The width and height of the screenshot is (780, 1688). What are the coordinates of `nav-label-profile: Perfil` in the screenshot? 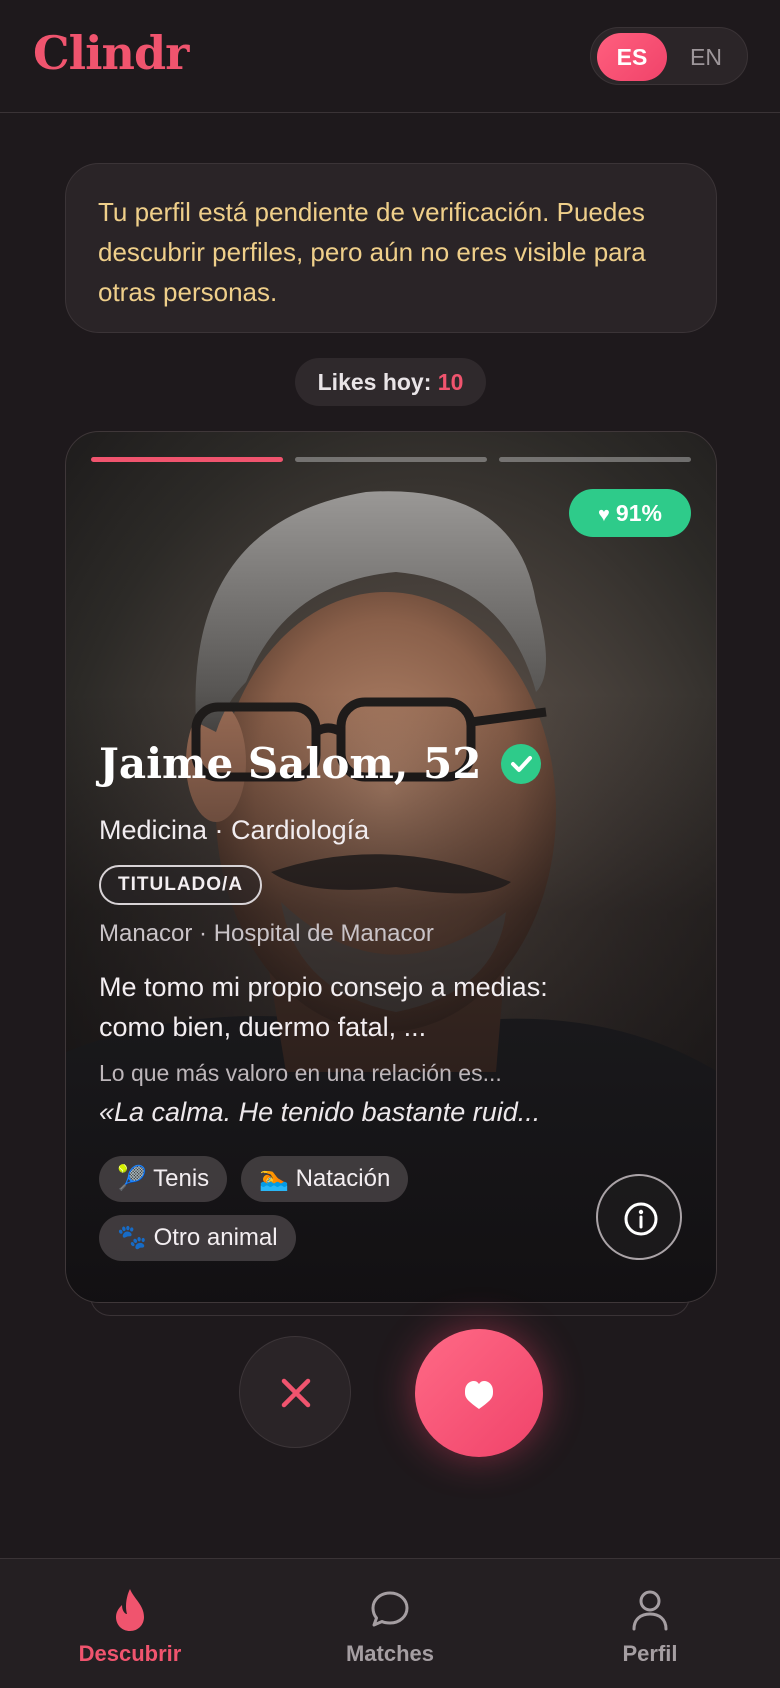 It's located at (650, 1653).